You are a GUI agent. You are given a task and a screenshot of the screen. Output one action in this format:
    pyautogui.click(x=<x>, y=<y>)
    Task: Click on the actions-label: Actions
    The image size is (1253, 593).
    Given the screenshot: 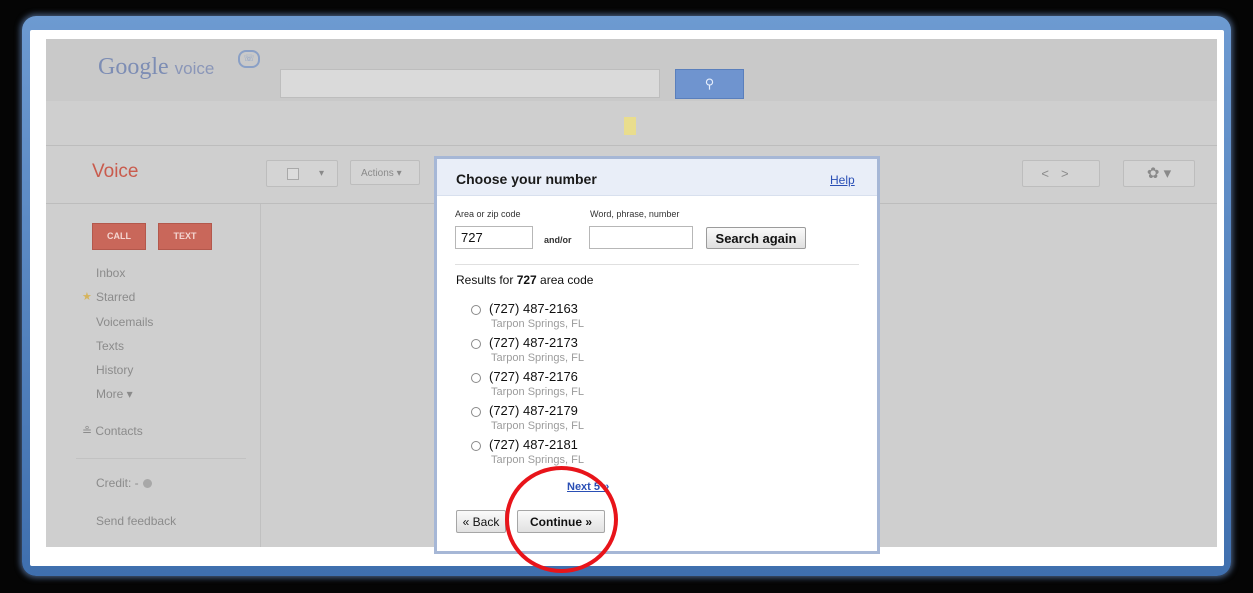 What is the action you would take?
    pyautogui.click(x=377, y=173)
    